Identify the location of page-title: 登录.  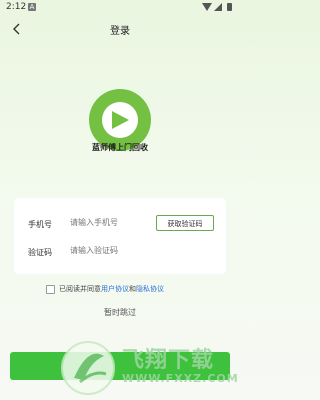
(120, 31).